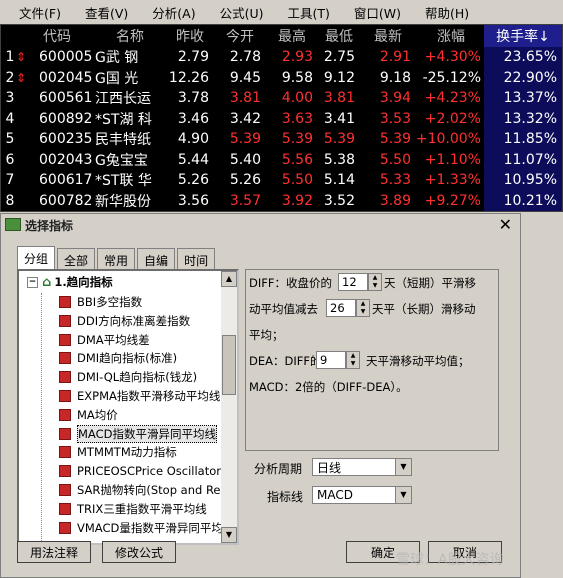 The width and height of the screenshot is (563, 578). Describe the element at coordinates (139, 552) in the screenshot. I see `modify-formula-button: 修改公式` at that location.